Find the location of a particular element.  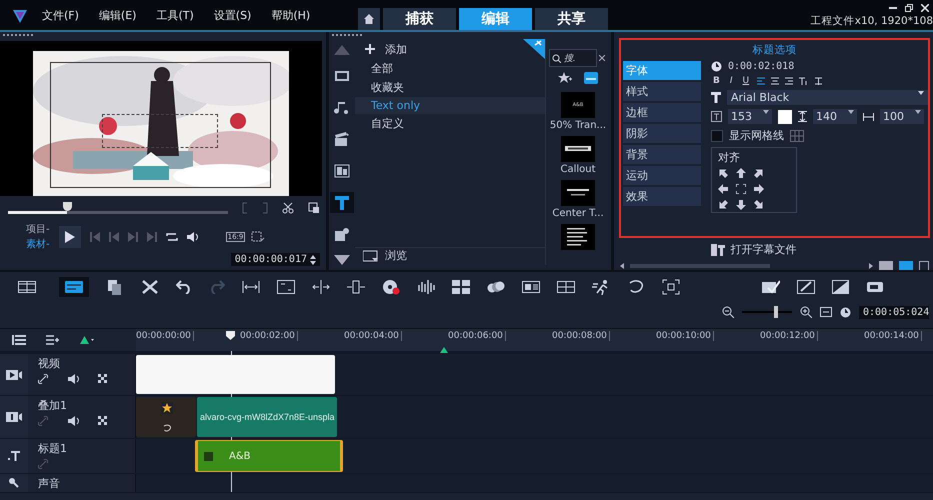

overlay-track-icon is located at coordinates (14, 417).